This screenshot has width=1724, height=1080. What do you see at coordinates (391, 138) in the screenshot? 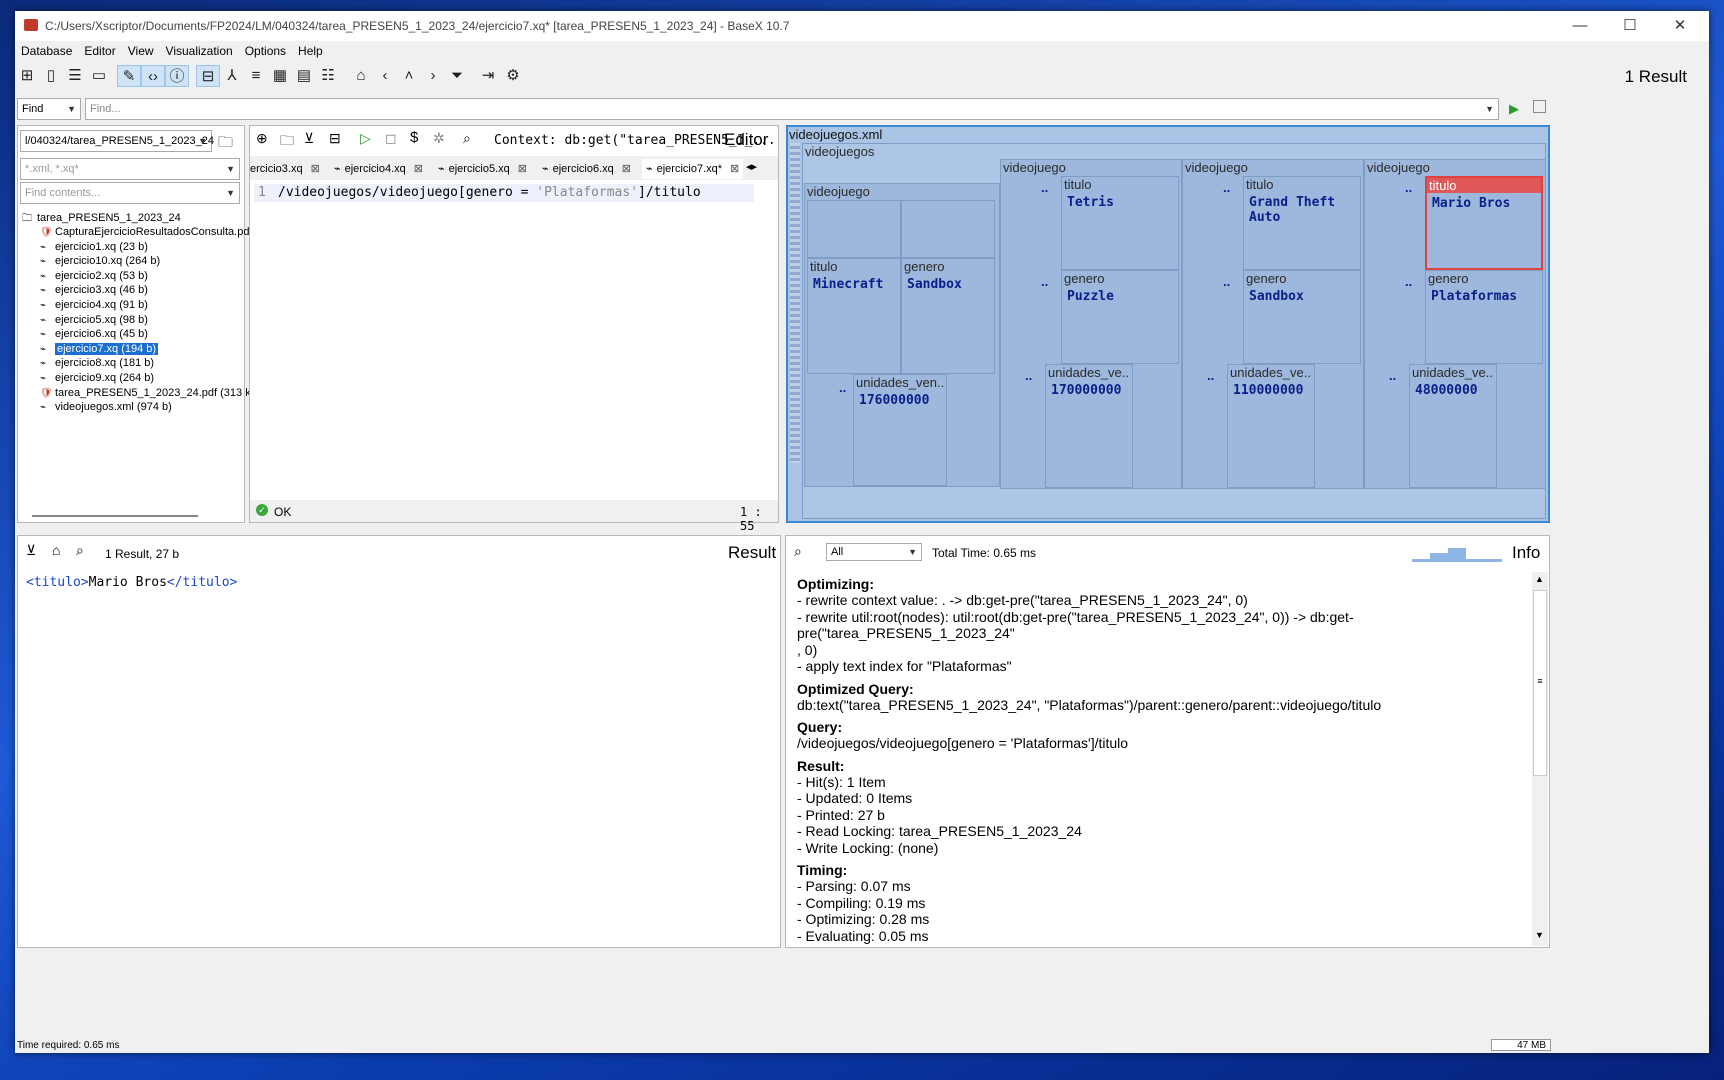
I see `stop-query-icon: ◻` at bounding box center [391, 138].